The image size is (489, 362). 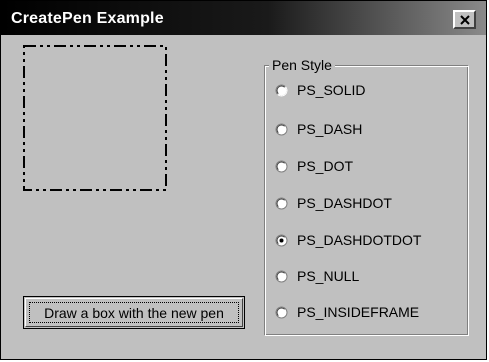 I want to click on radio-ps-null: PS_NULL, so click(x=317, y=276).